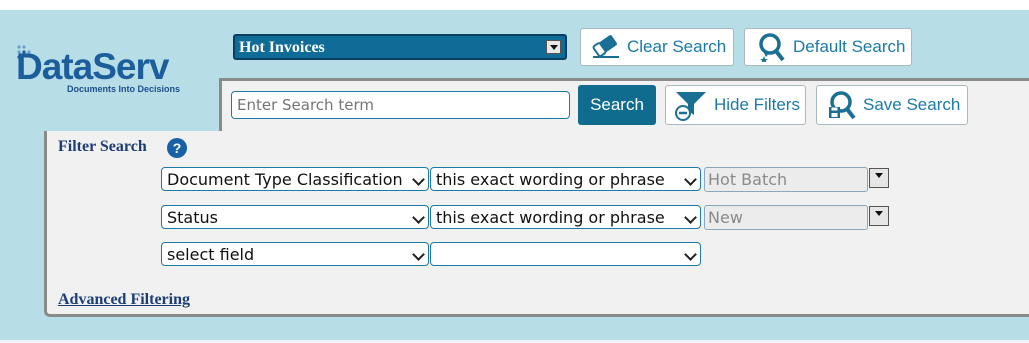 The height and width of the screenshot is (343, 1029). I want to click on eraser-icon, so click(605, 47).